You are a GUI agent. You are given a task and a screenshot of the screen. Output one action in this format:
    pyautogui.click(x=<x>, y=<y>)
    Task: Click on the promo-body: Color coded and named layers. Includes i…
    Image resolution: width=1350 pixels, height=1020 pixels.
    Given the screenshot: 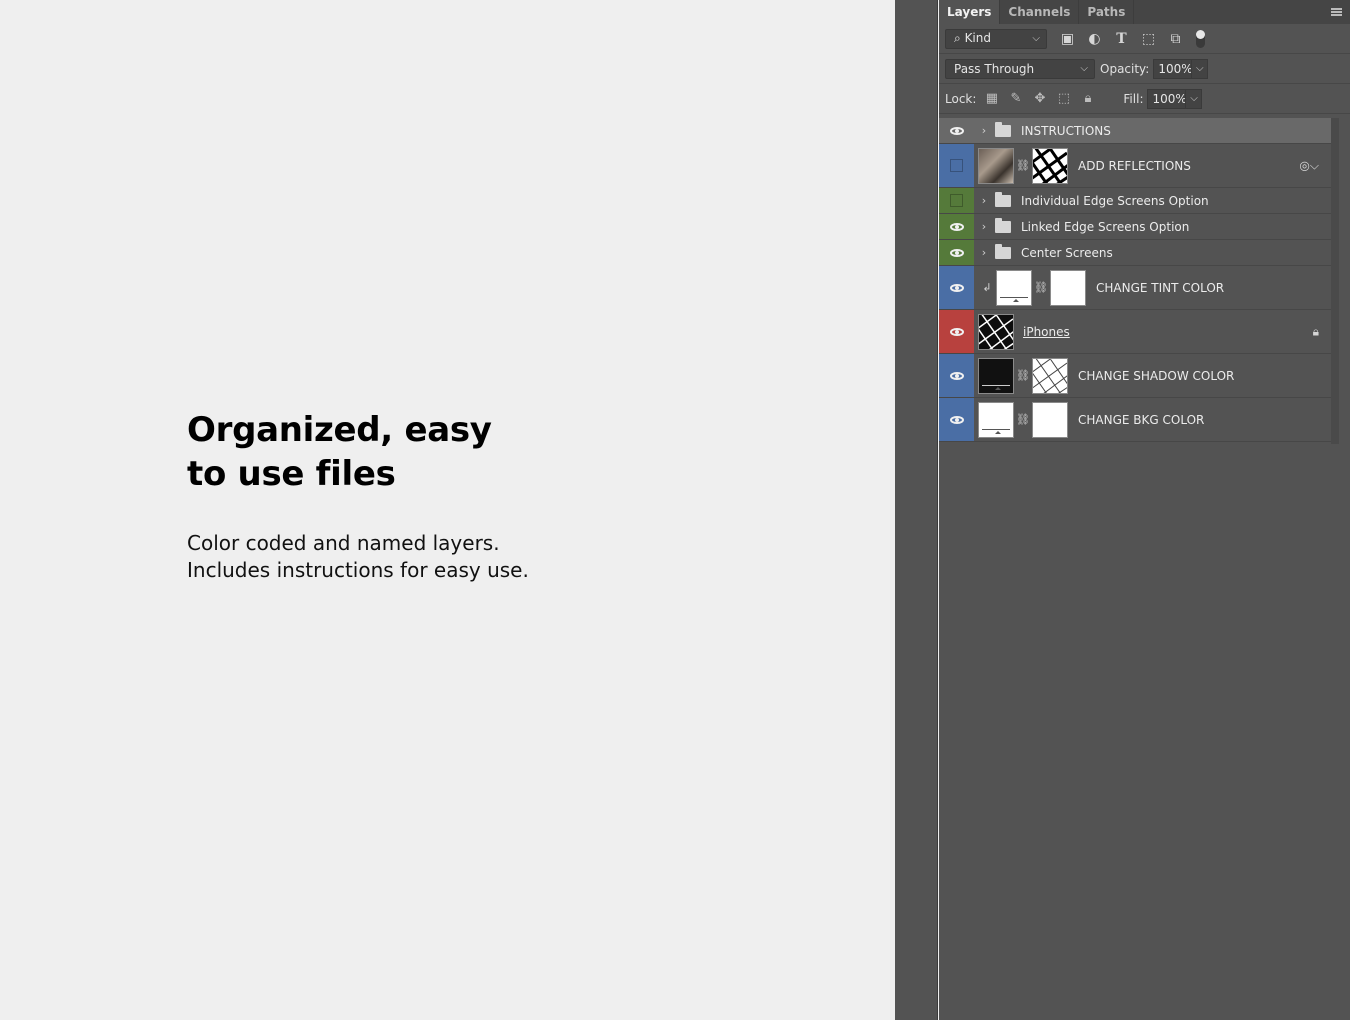 What is the action you would take?
    pyautogui.click(x=358, y=556)
    